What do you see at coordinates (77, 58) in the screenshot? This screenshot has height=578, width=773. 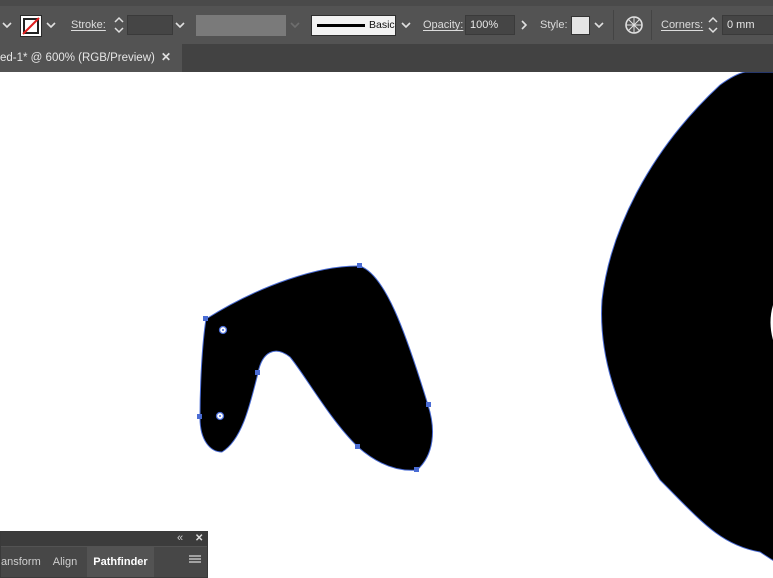 I see `document-tab-title: ed-1* @ 600% (RGB/Preview)` at bounding box center [77, 58].